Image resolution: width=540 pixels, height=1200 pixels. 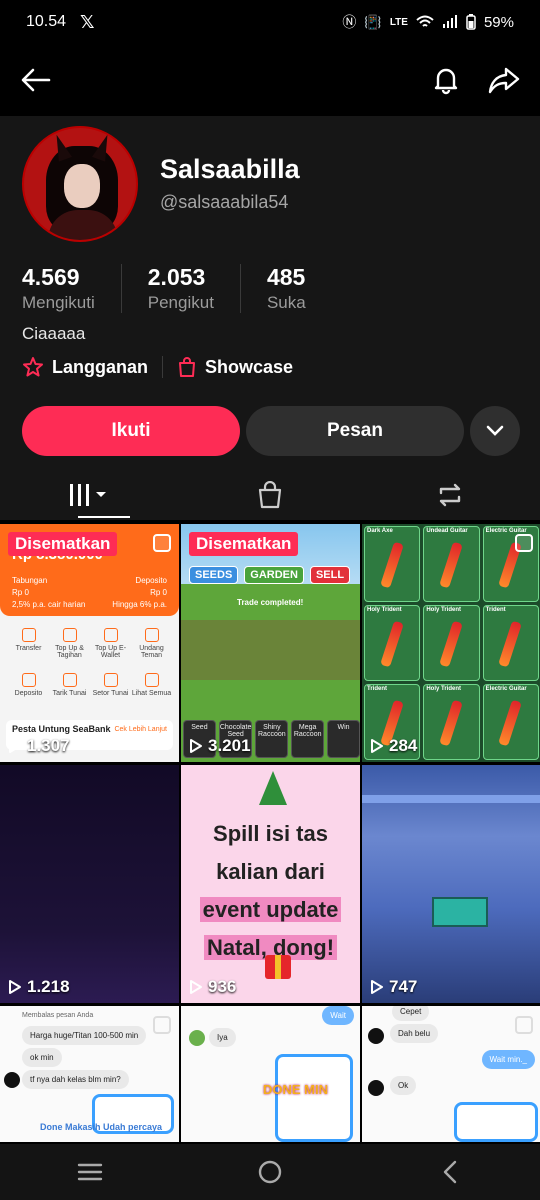 I want to click on showcase-label: Showcase, so click(x=249, y=366).